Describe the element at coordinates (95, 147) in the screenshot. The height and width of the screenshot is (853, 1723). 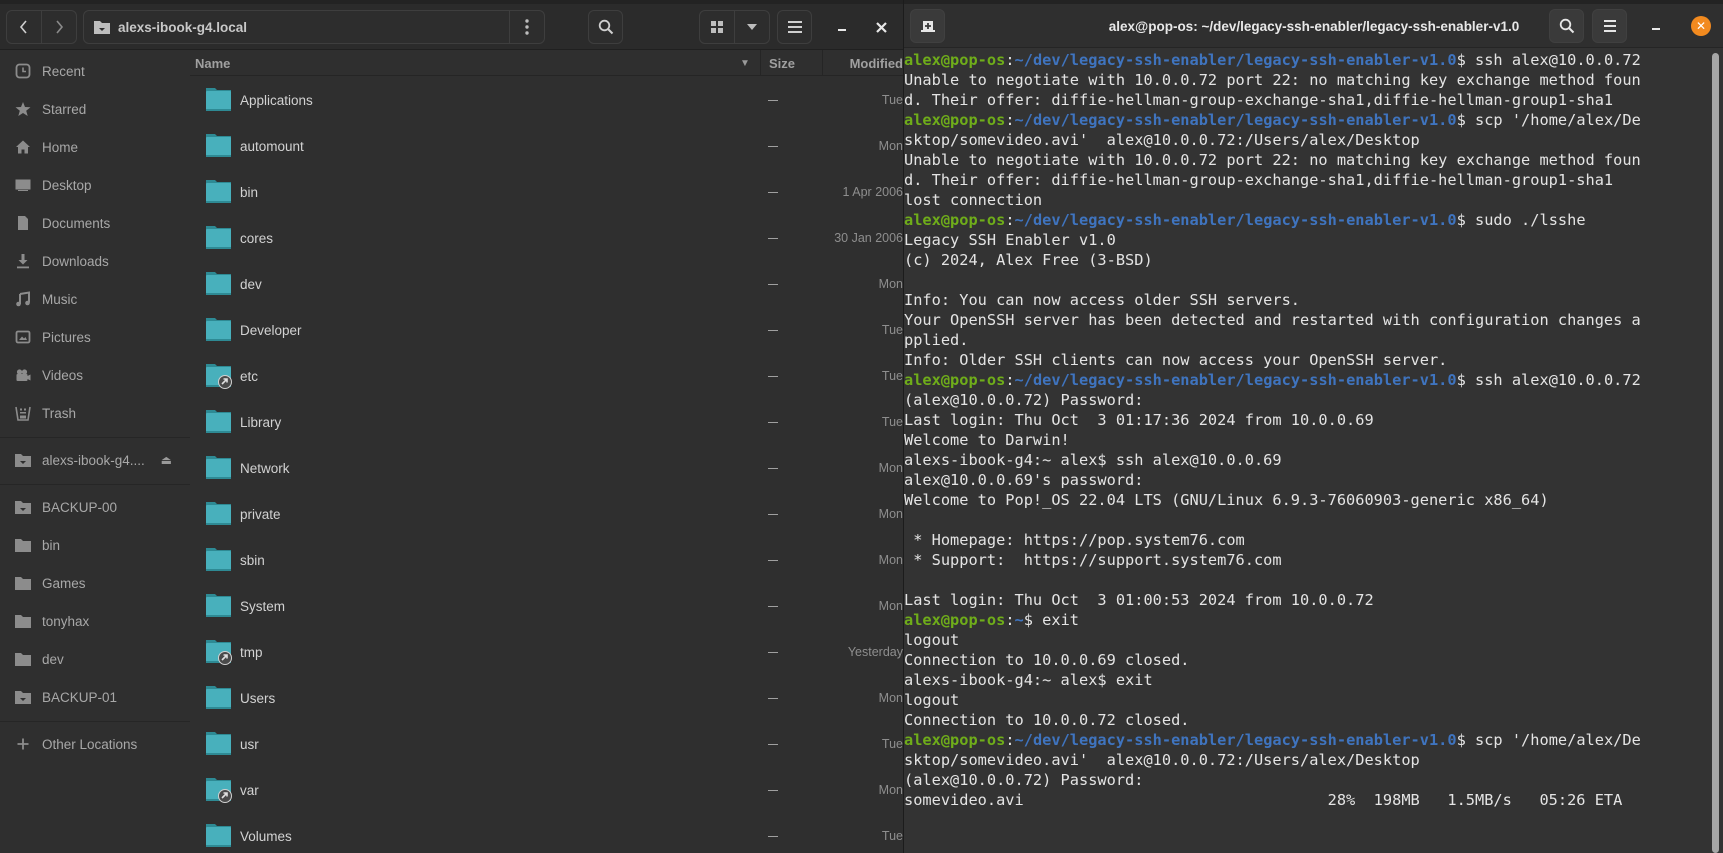
I see `sidebar-item-home: Home` at that location.